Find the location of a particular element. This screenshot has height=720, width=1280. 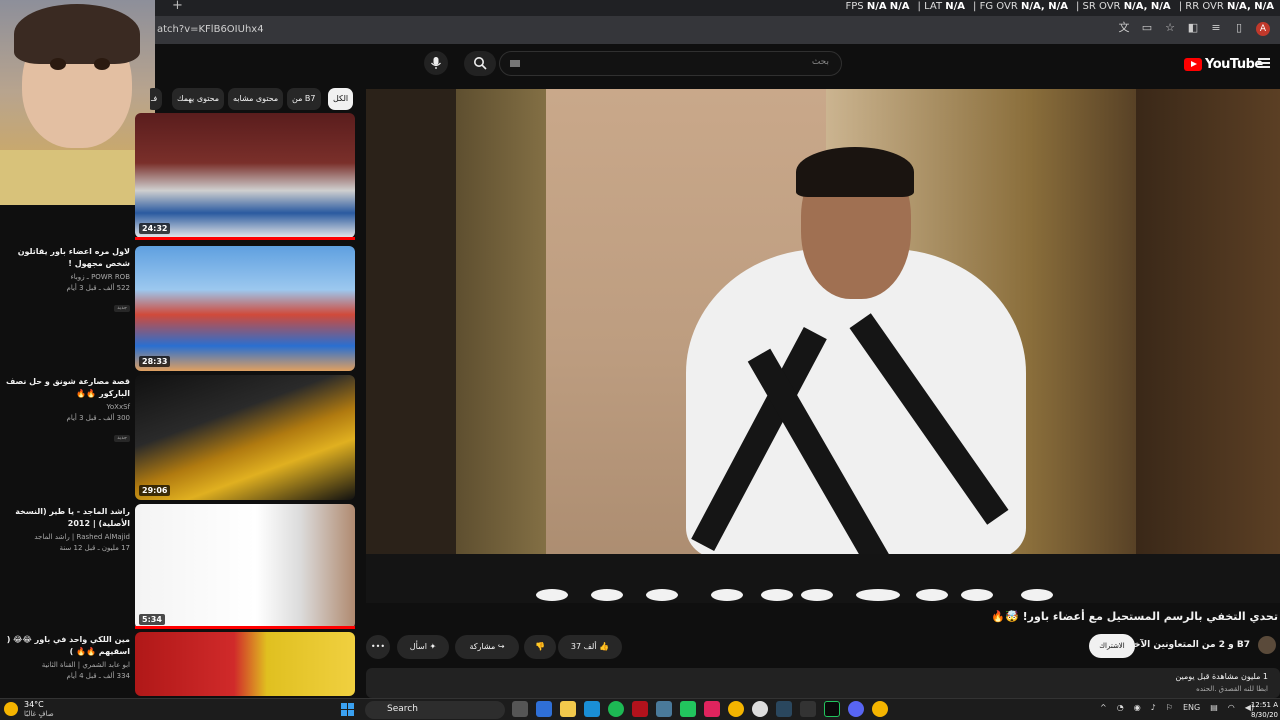

movie-maker-icon is located at coordinates (640, 709).